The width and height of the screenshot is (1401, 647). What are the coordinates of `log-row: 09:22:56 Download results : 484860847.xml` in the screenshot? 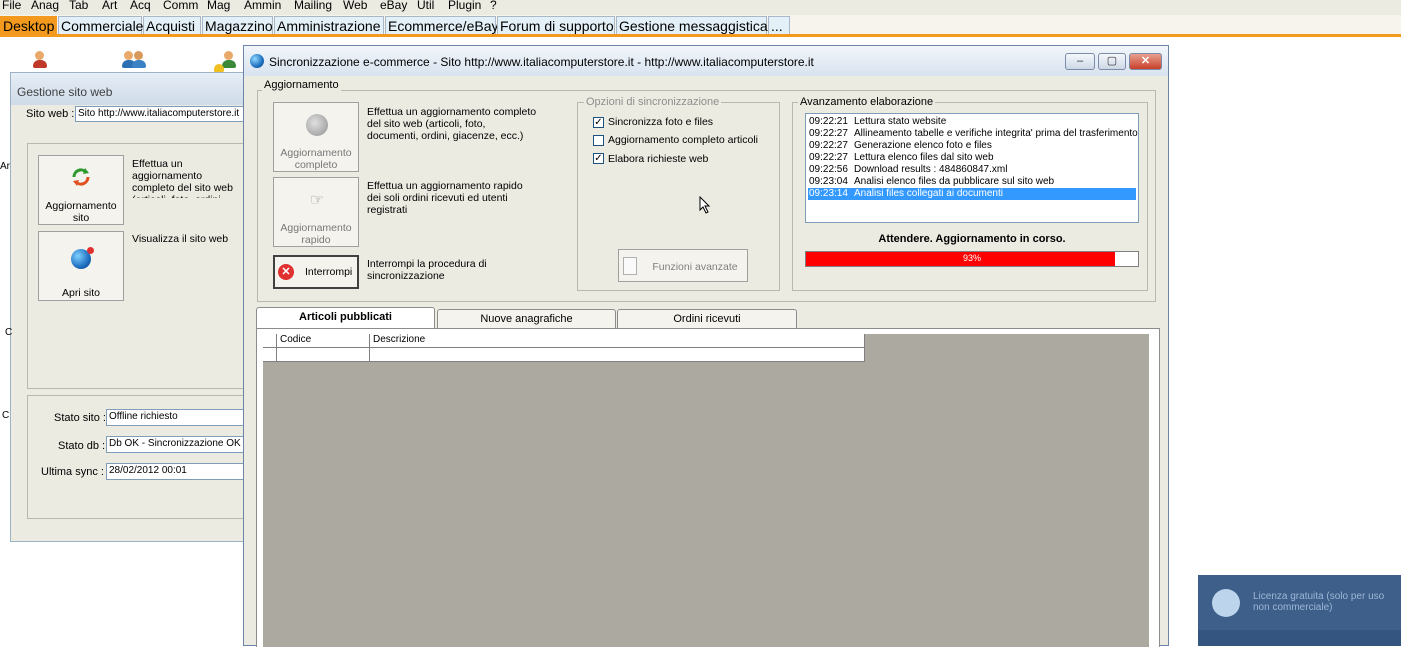 It's located at (972, 170).